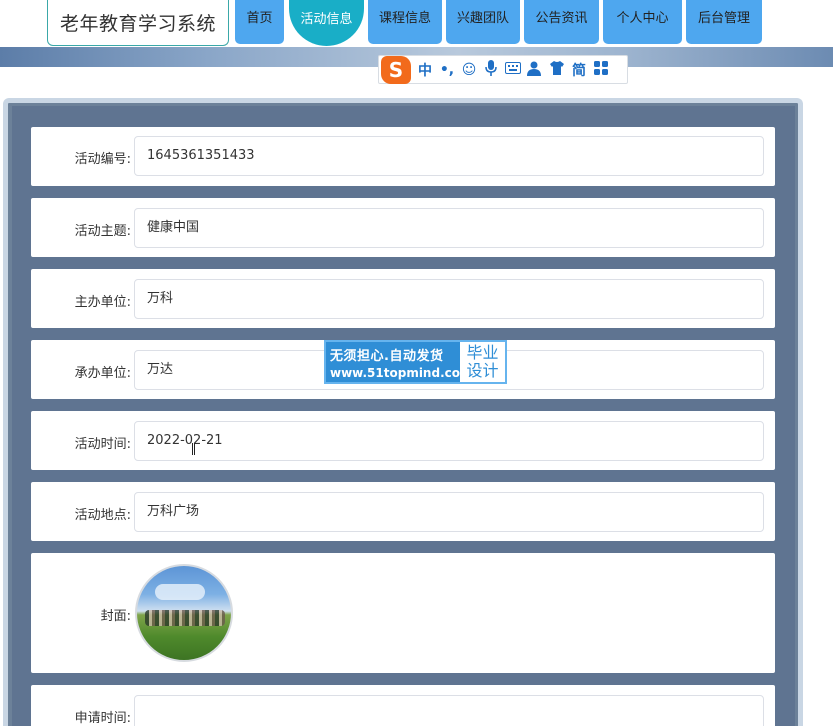 Image resolution: width=833 pixels, height=726 pixels. What do you see at coordinates (102, 159) in the screenshot?
I see `field-label: 活动编号:` at bounding box center [102, 159].